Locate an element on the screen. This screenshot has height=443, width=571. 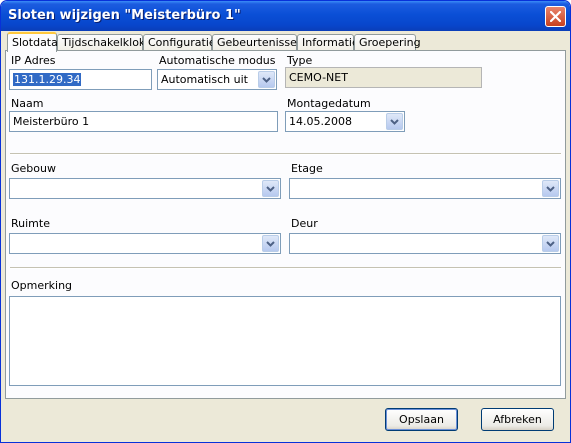
name-label: Naam is located at coordinates (27, 103).